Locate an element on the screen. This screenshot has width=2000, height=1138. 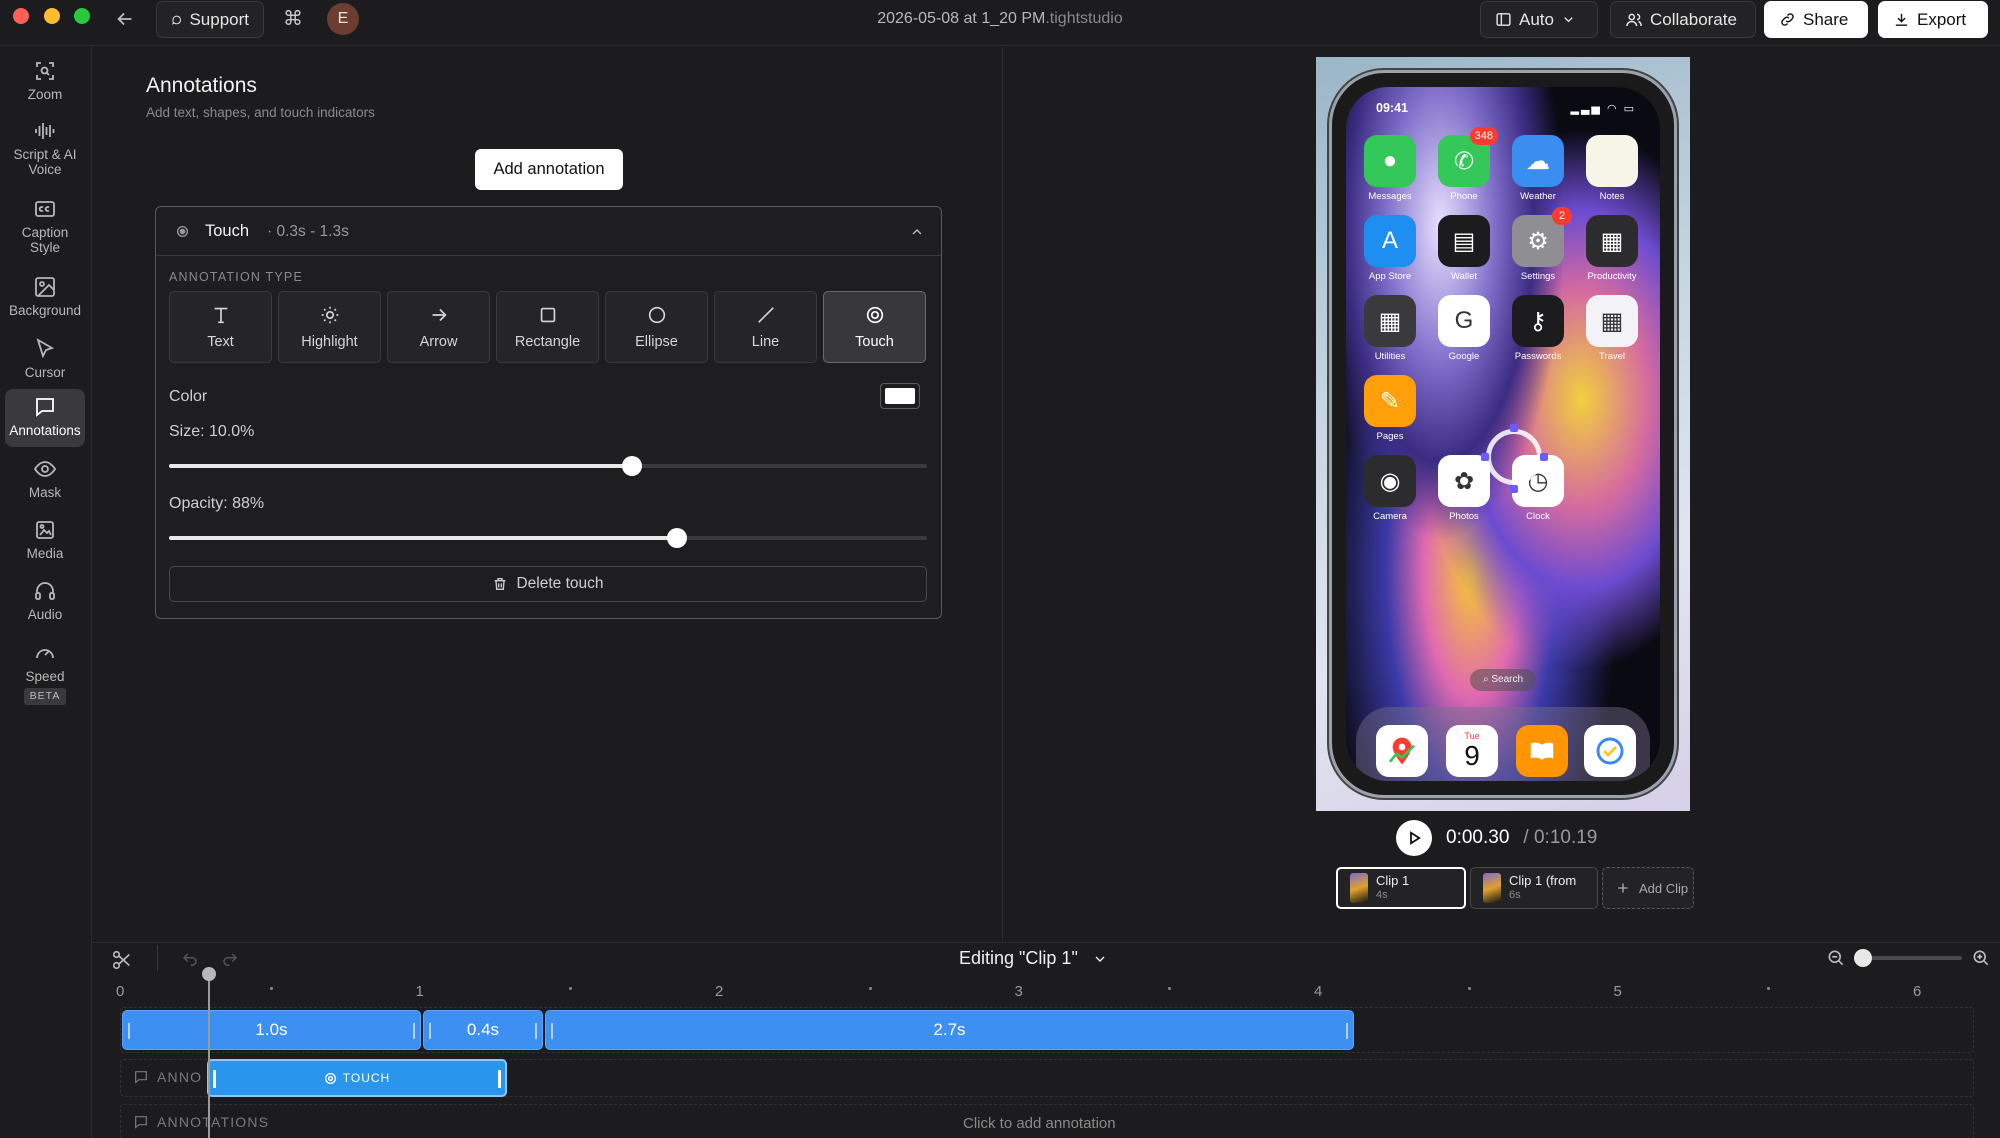
minimize-window-button is located at coordinates (52, 16).